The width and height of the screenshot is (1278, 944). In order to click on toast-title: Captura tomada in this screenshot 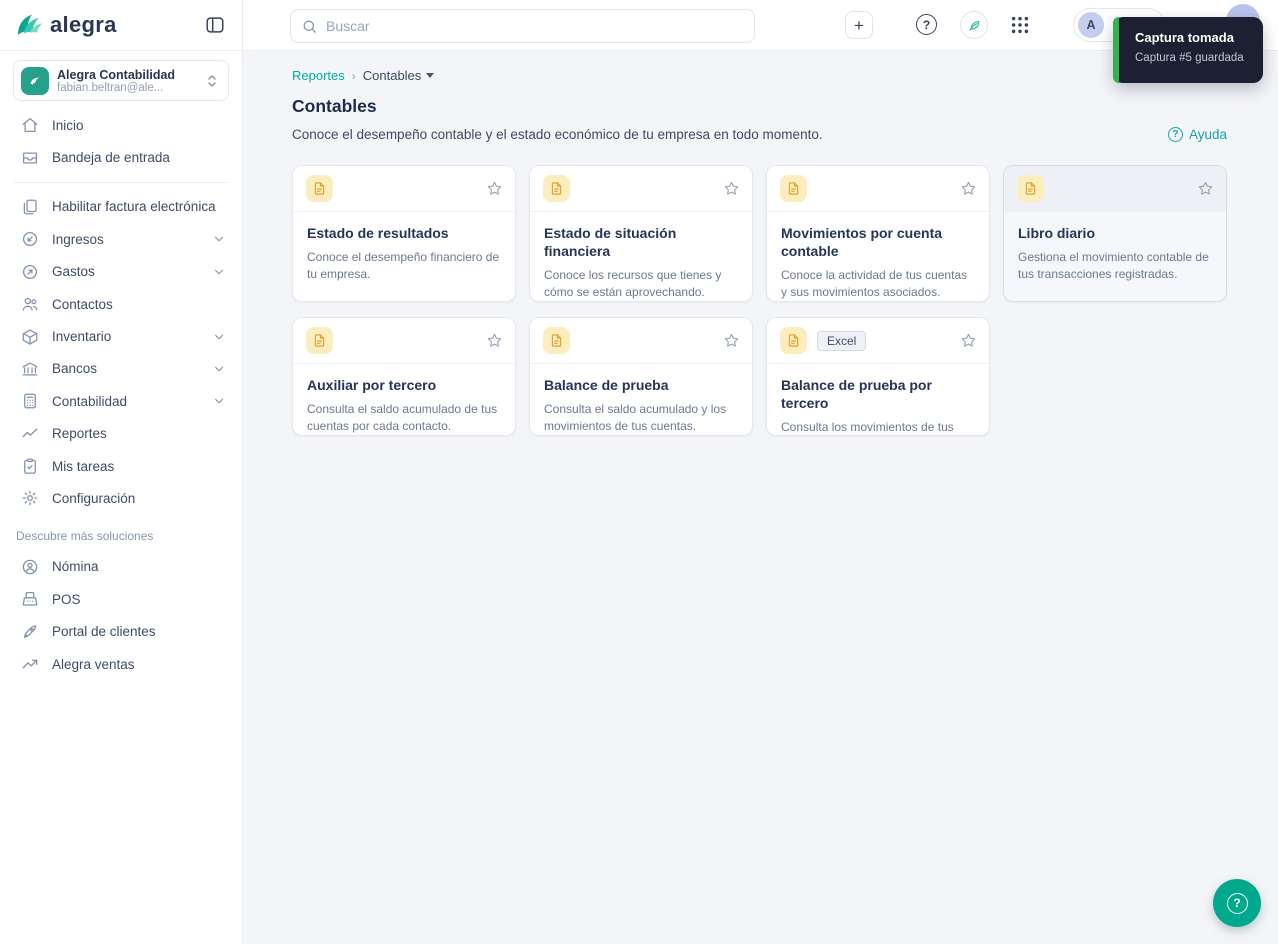, I will do `click(1184, 37)`.